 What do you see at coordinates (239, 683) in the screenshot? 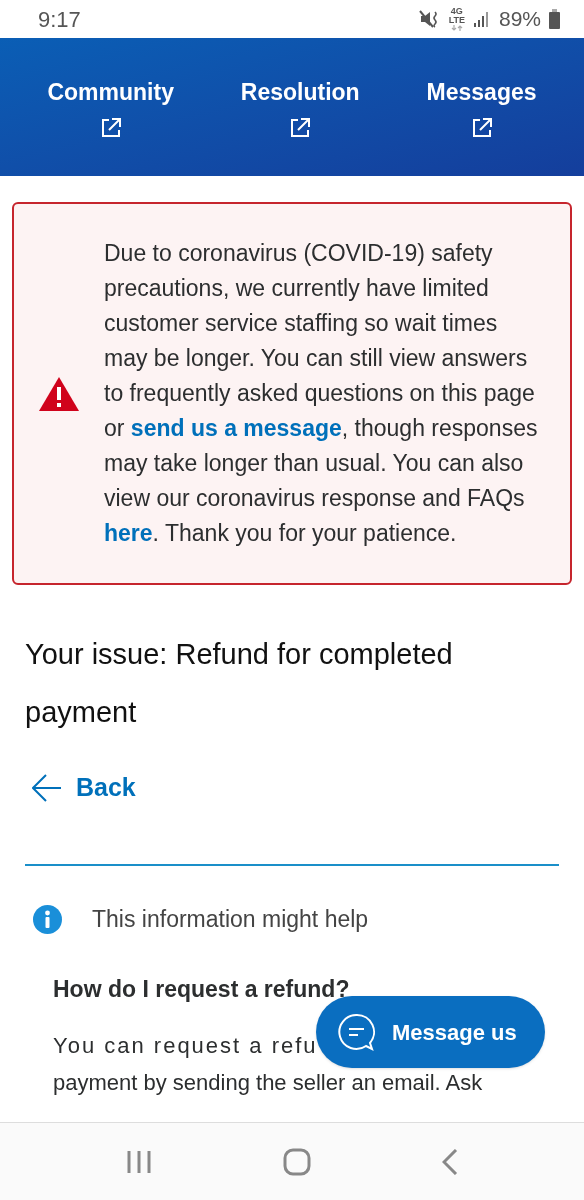
I see `issue-title: Your issue: Refund for completed payment` at bounding box center [239, 683].